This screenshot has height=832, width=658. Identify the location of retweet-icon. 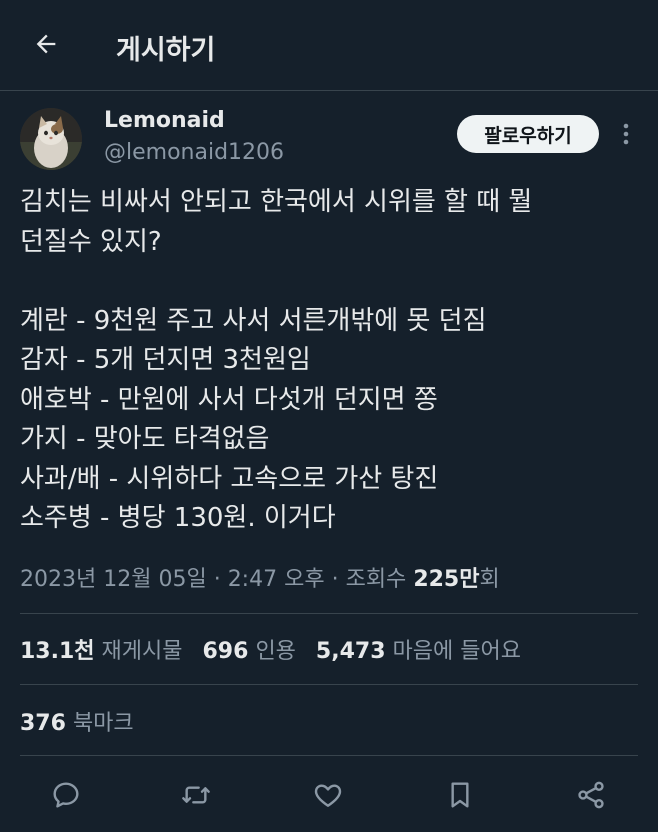
(196, 795).